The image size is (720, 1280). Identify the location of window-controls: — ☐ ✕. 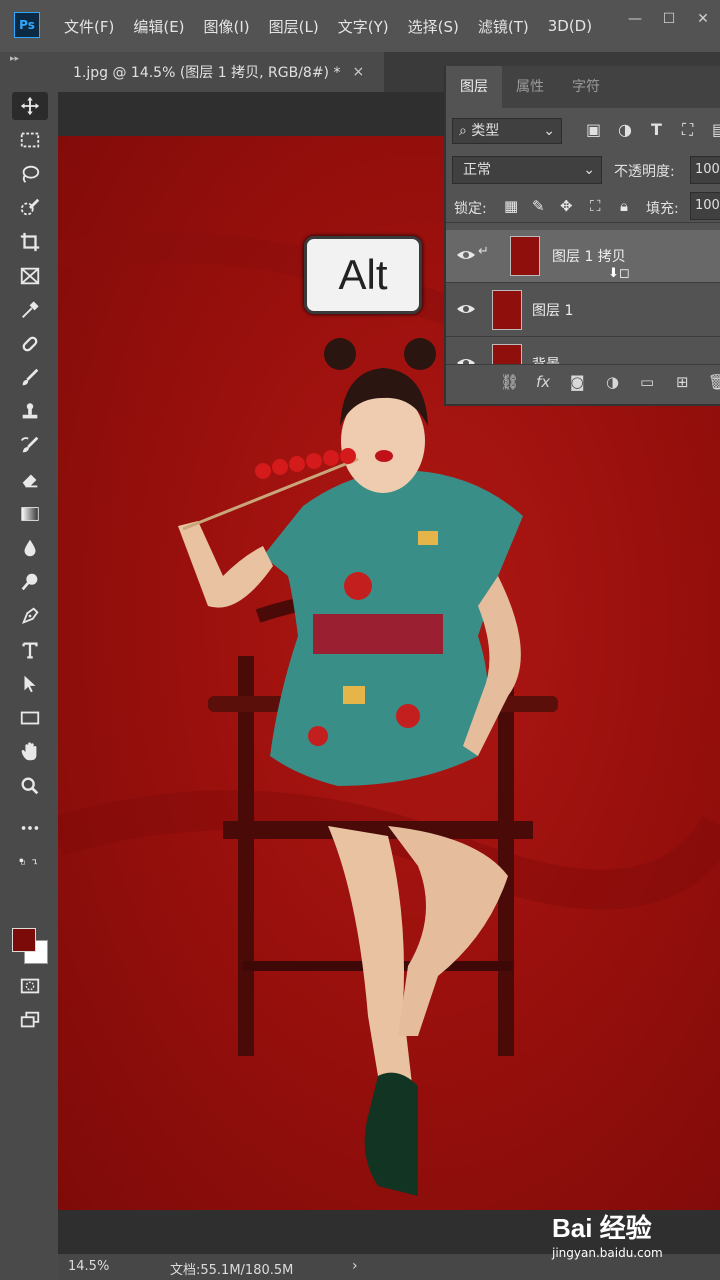
(669, 20).